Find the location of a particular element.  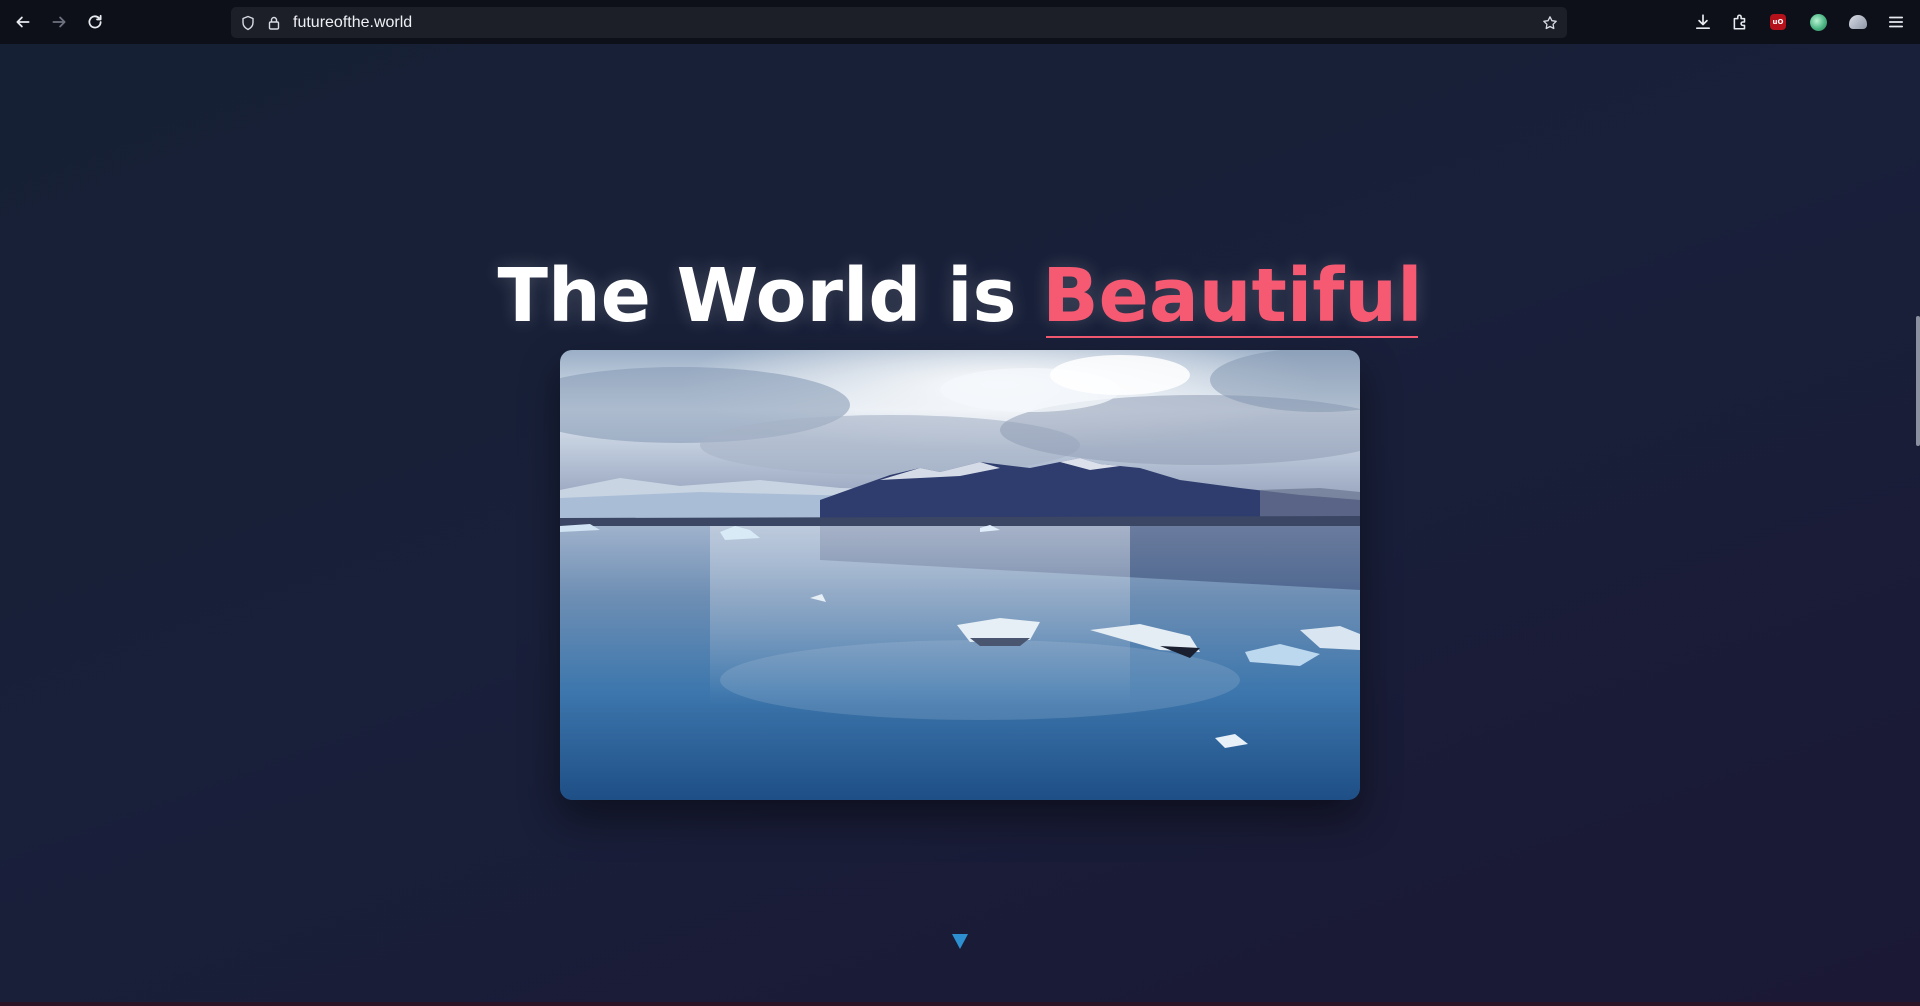

forward-arrow-icon is located at coordinates (59, 22).